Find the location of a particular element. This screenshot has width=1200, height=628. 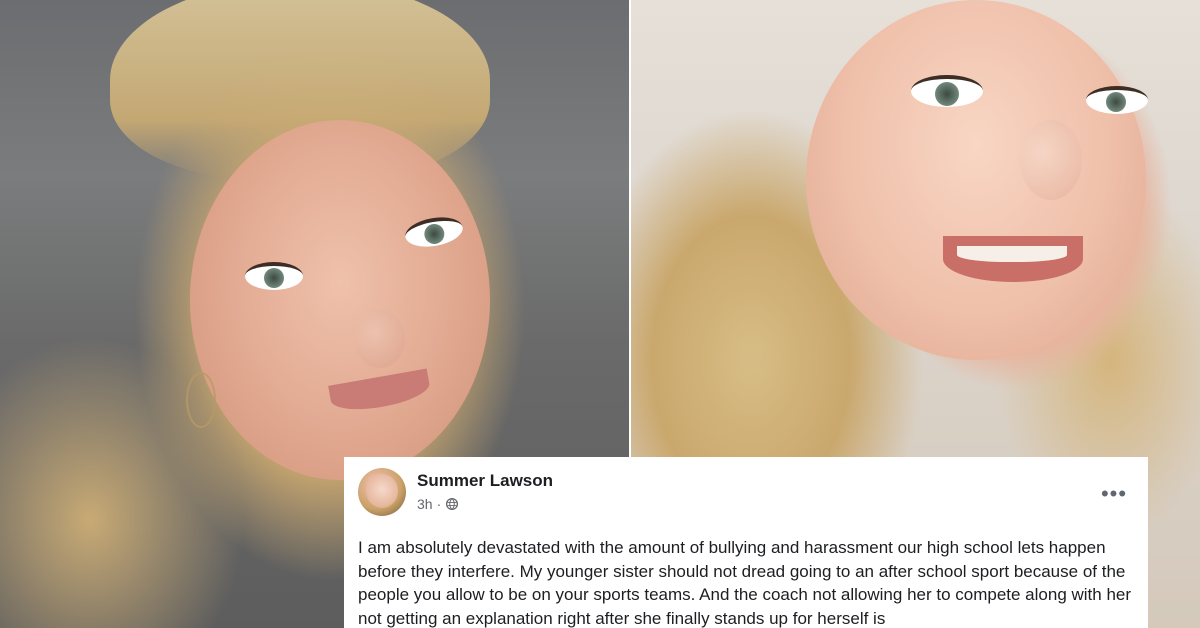

post-meta: 3h · is located at coordinates (438, 504).